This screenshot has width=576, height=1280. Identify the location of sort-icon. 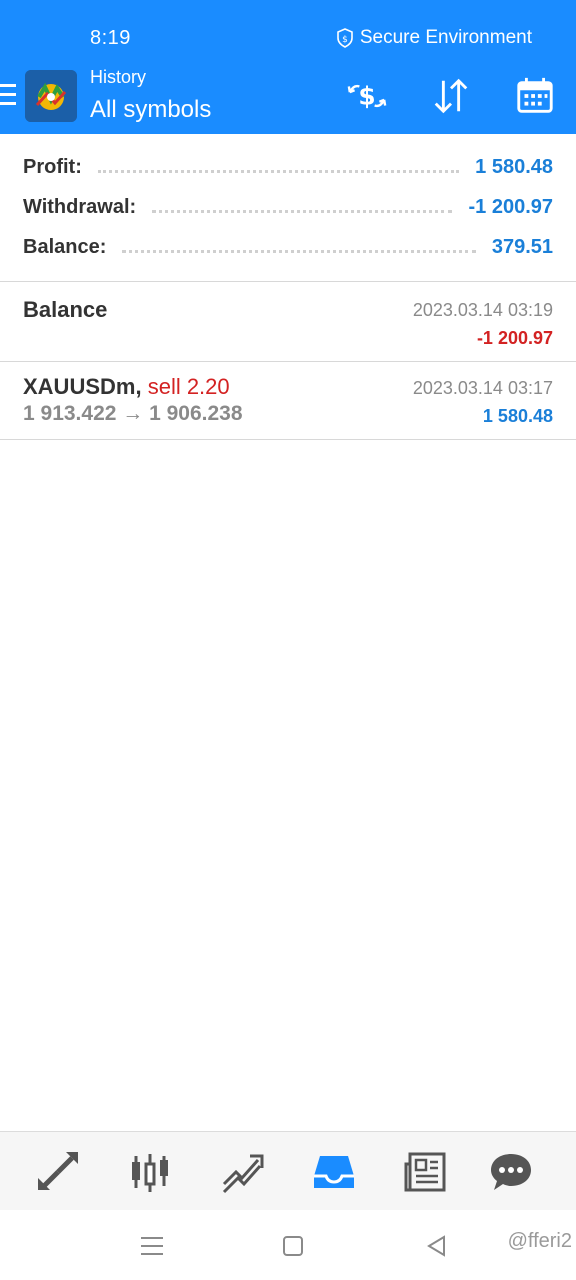
(451, 96).